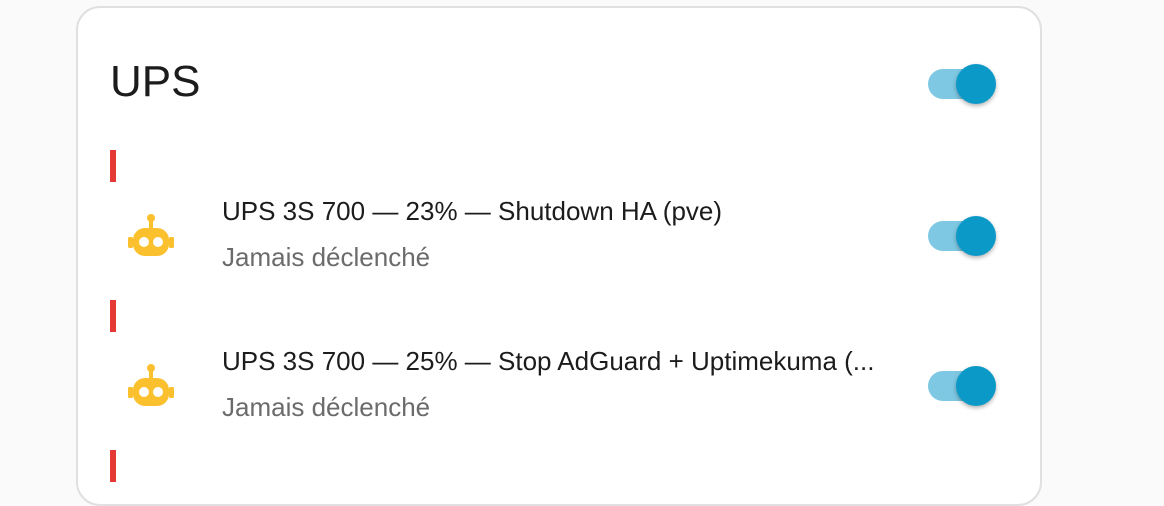 The height and width of the screenshot is (506, 1164). I want to click on automation-name: UPS 3S 700 — 23% — Shutdown HA (pve), so click(472, 211).